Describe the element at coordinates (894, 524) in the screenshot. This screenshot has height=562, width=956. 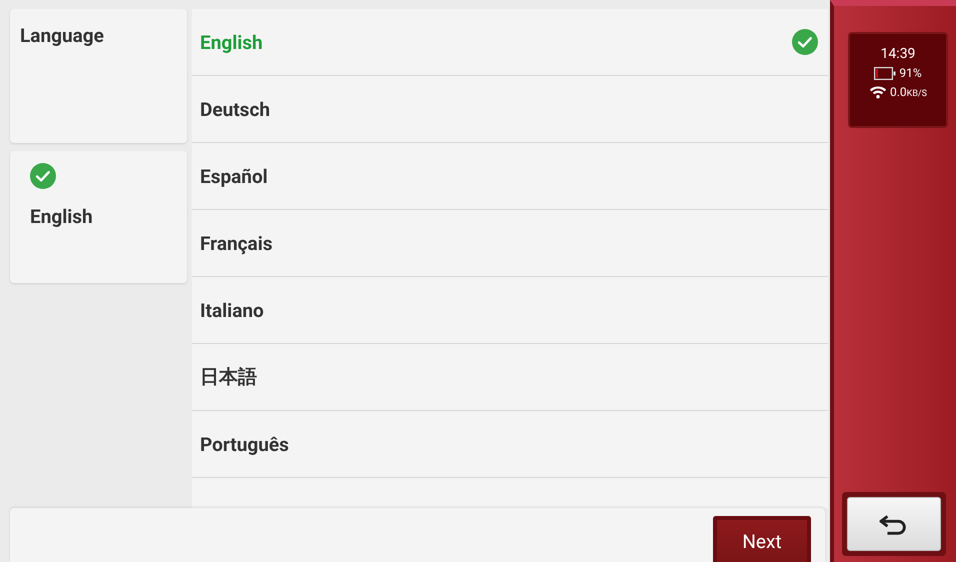
I see `back-button` at that location.